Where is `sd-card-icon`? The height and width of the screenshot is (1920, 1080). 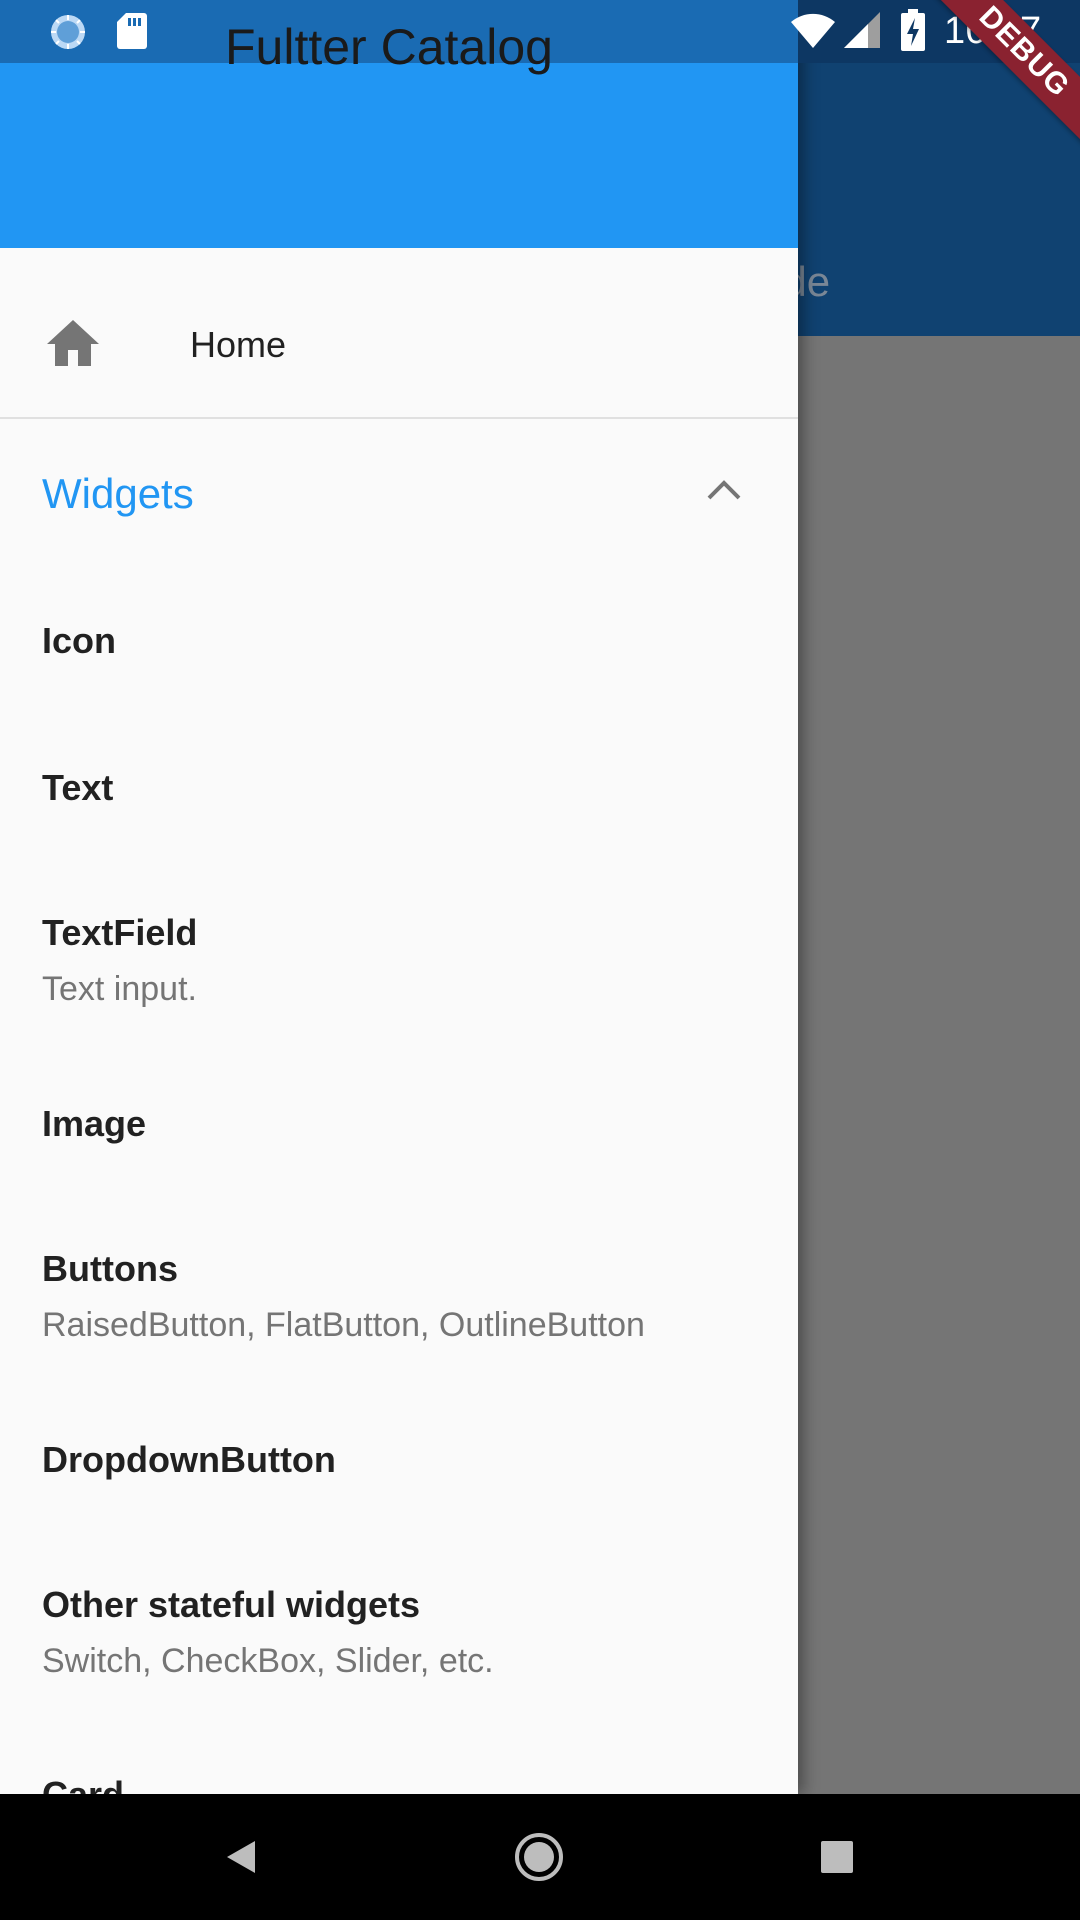
sd-card-icon is located at coordinates (132, 33).